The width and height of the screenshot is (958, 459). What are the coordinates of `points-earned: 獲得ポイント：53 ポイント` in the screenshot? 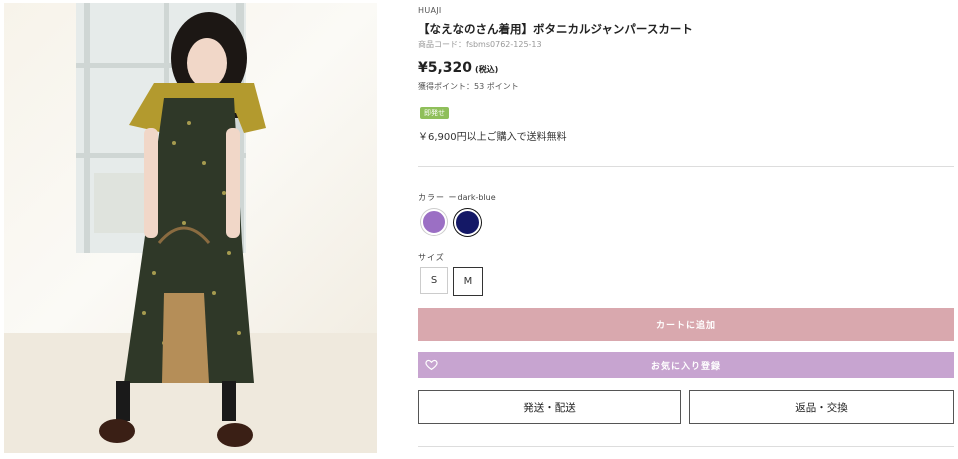 It's located at (468, 86).